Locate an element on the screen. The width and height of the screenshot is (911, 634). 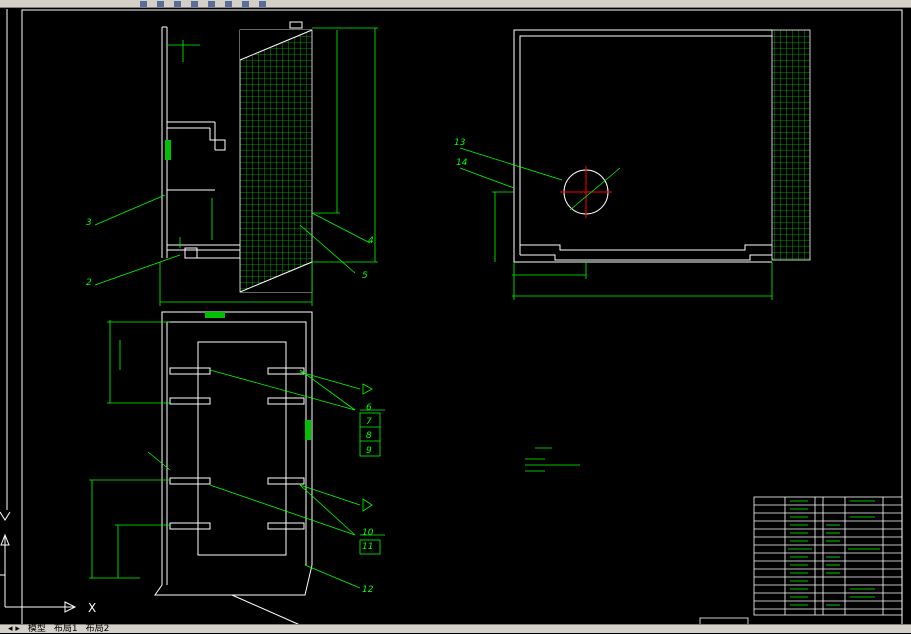
side-elevation is located at coordinates (201, 142).